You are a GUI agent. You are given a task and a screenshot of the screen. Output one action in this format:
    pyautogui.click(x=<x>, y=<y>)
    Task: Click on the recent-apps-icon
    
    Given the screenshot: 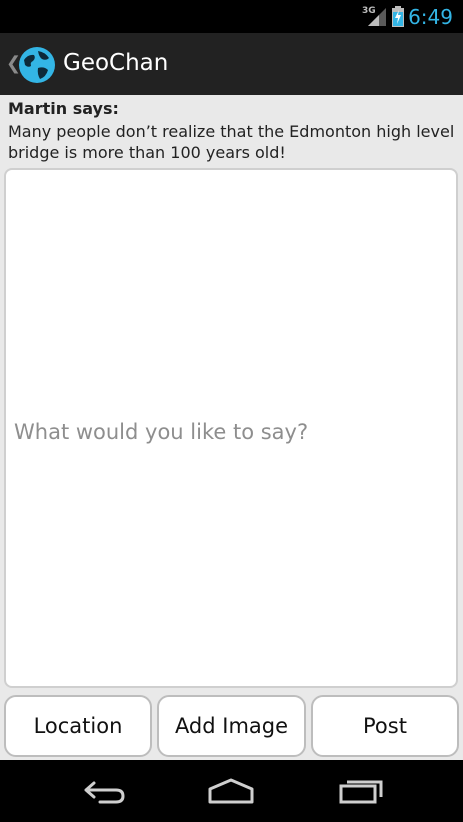 What is the action you would take?
    pyautogui.click(x=361, y=791)
    